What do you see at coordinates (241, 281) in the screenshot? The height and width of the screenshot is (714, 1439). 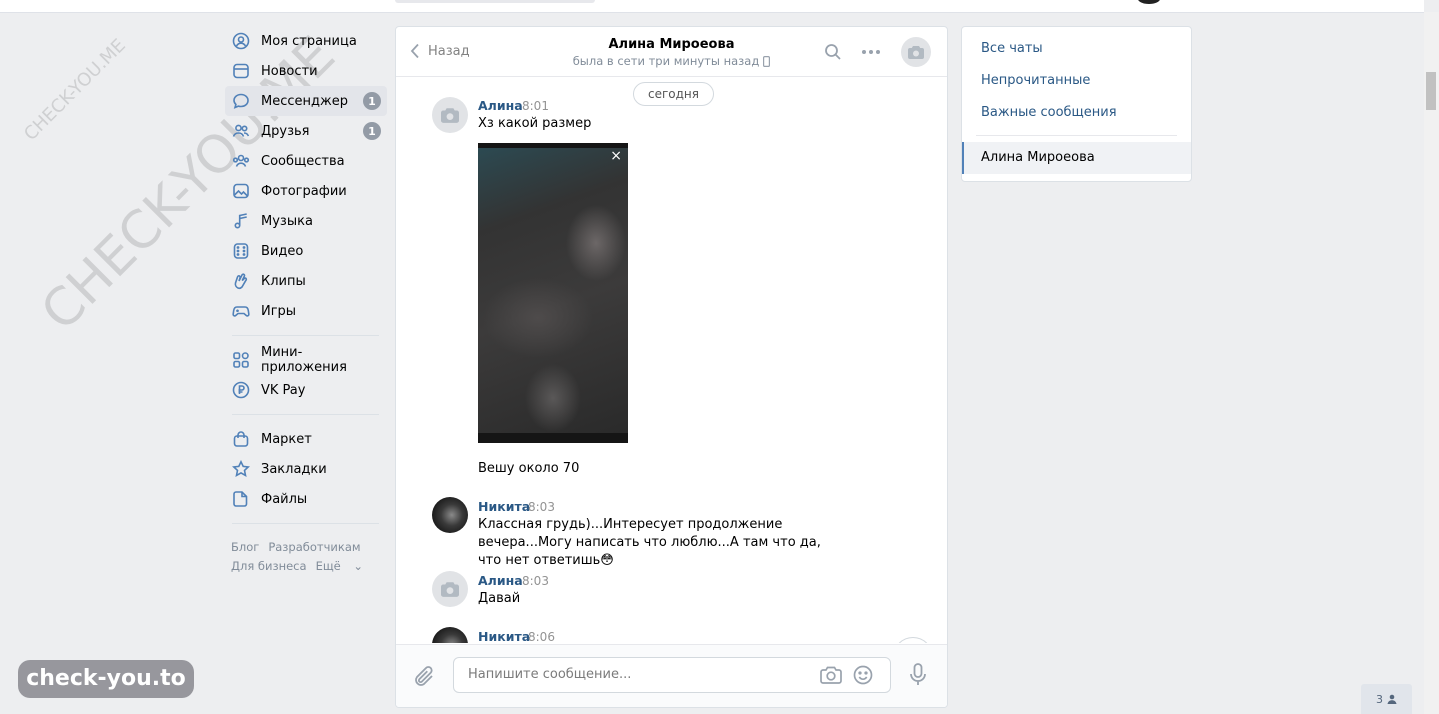 I see `clips-icon` at bounding box center [241, 281].